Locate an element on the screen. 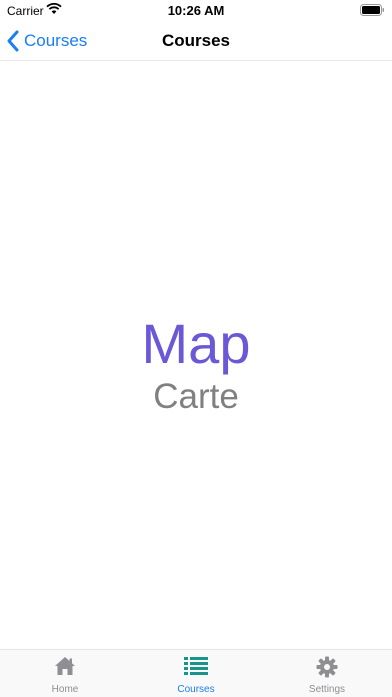 This screenshot has height=697, width=392. list-icon is located at coordinates (196, 666).